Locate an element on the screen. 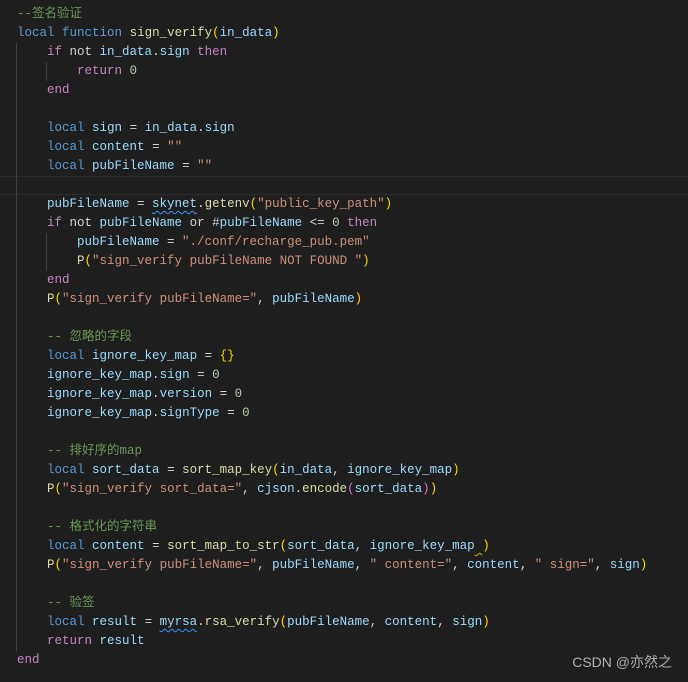 This screenshot has height=682, width=688. code-line: ignore_key_map.signType = 0 is located at coordinates (344, 413).